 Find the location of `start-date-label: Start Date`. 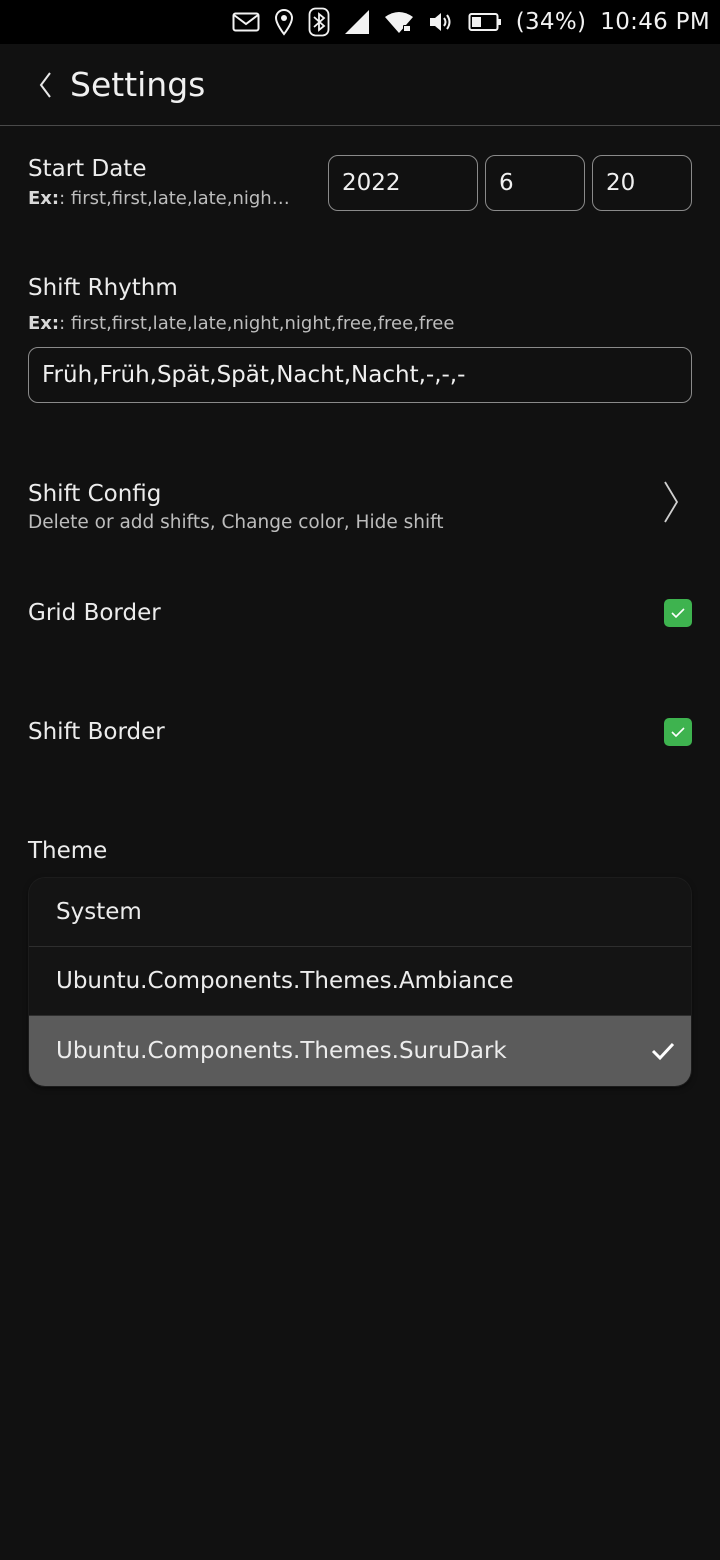

start-date-label: Start Date is located at coordinates (87, 169).